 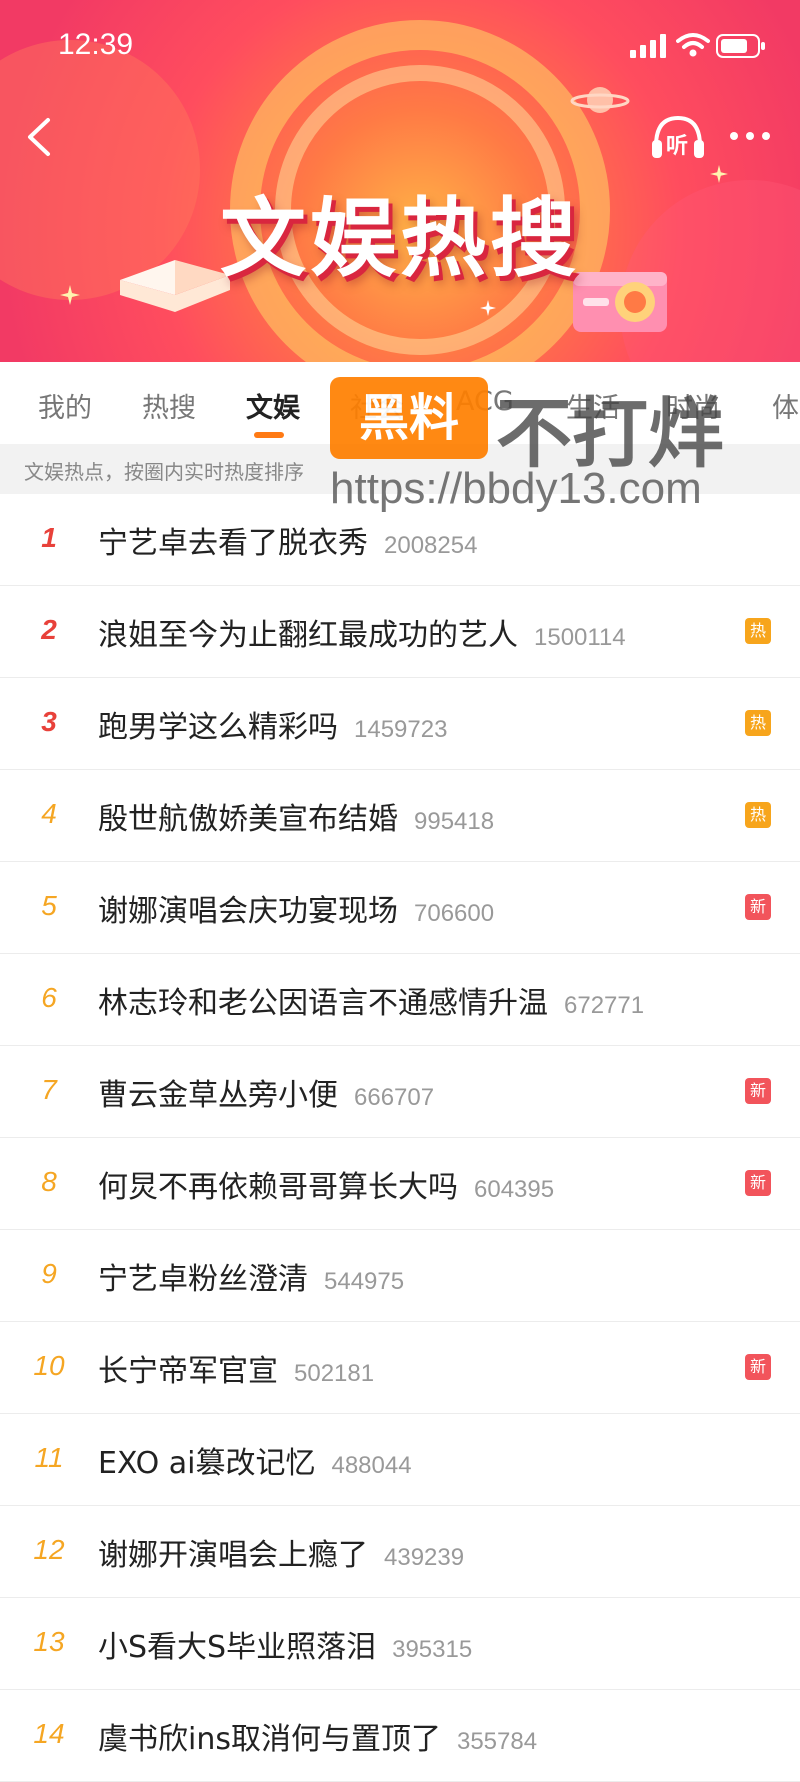 What do you see at coordinates (334, 1373) in the screenshot?
I see `heat-count: 502181` at bounding box center [334, 1373].